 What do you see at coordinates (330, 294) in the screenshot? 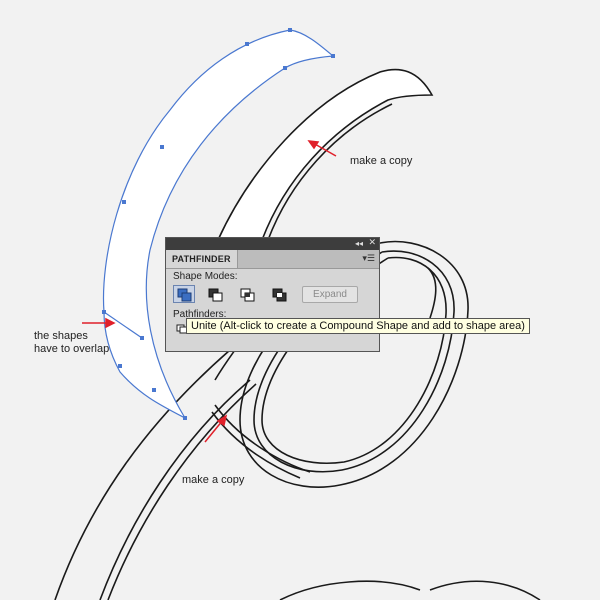
I see `expand-button: Expand` at bounding box center [330, 294].